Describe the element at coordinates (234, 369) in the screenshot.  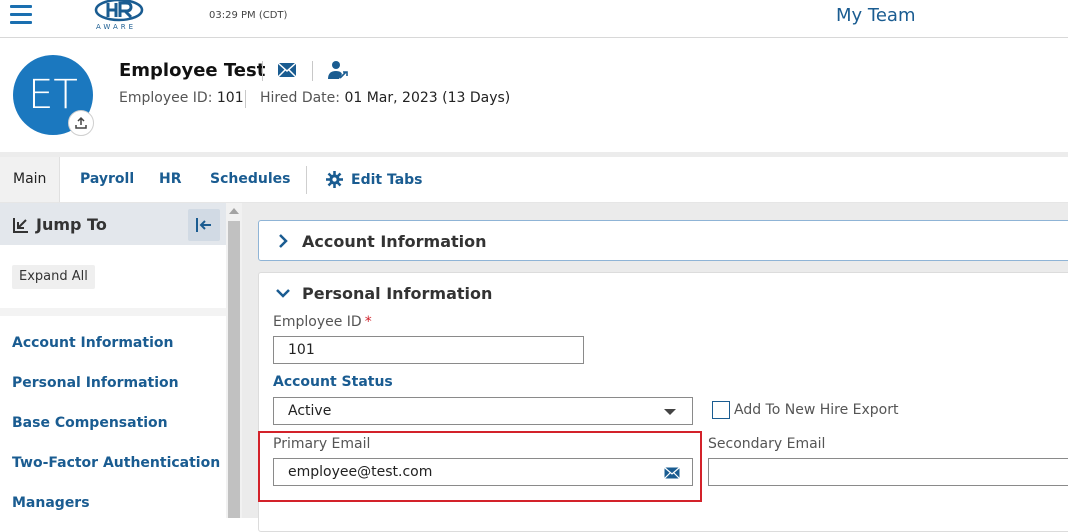
I see `scroll-thumb` at that location.